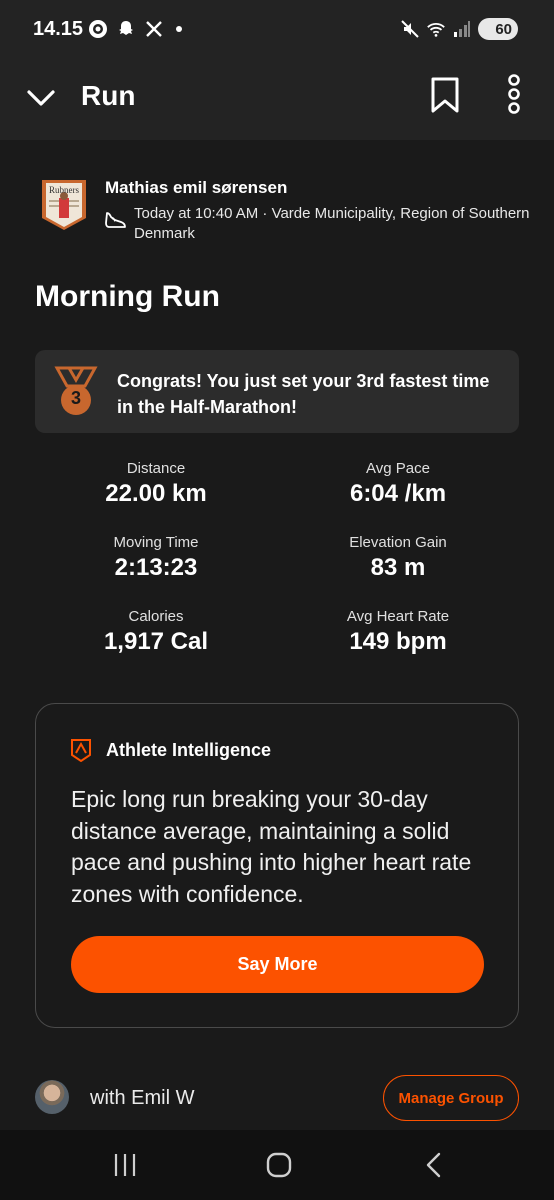 The image size is (554, 1200). What do you see at coordinates (154, 29) in the screenshot?
I see `x-icon` at bounding box center [154, 29].